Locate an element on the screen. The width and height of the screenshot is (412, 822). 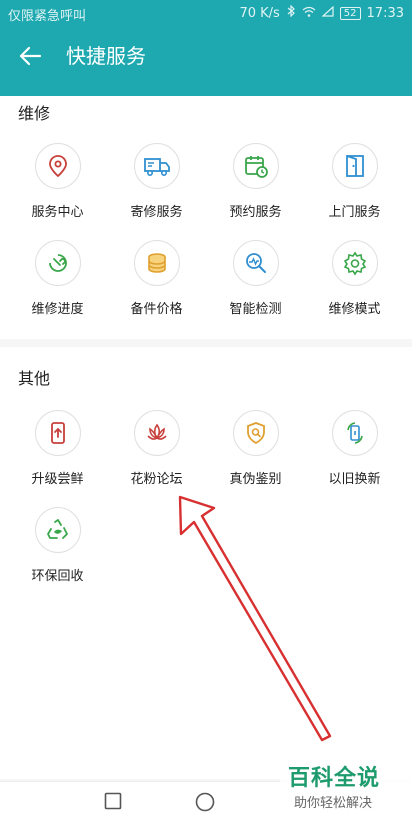
item-label: 维修进度 is located at coordinates (57, 309).